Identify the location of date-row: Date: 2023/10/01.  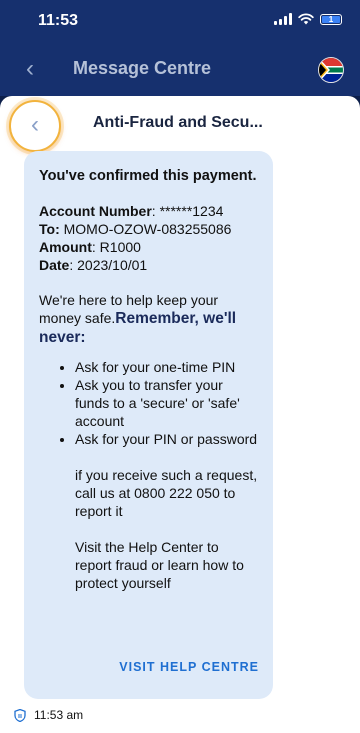
(149, 265).